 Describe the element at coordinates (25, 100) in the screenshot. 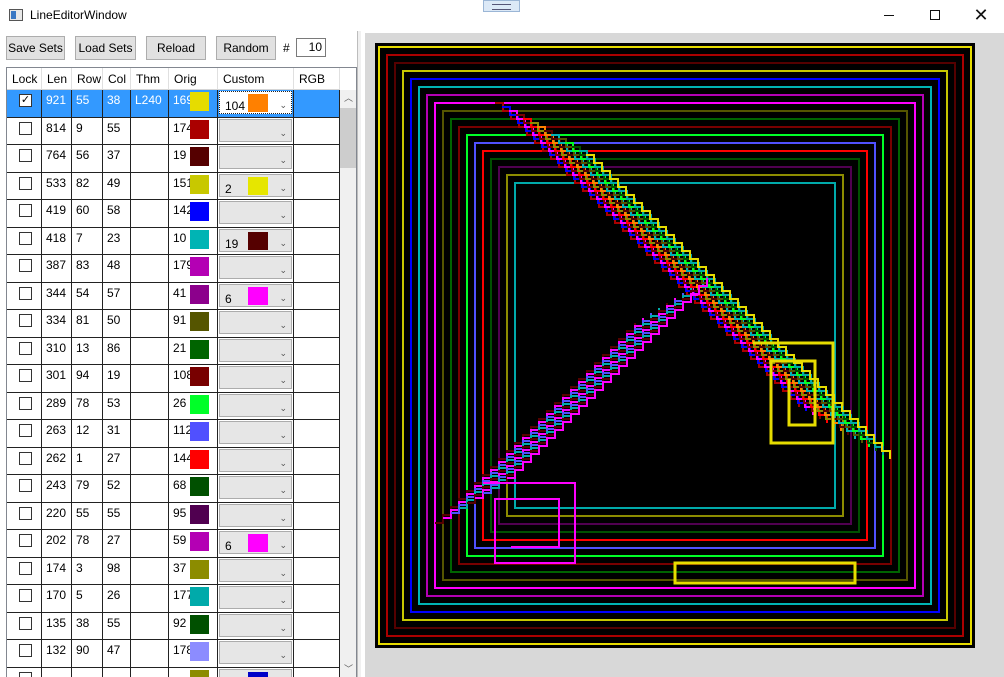

I see `lock-checkbox: ✓` at that location.